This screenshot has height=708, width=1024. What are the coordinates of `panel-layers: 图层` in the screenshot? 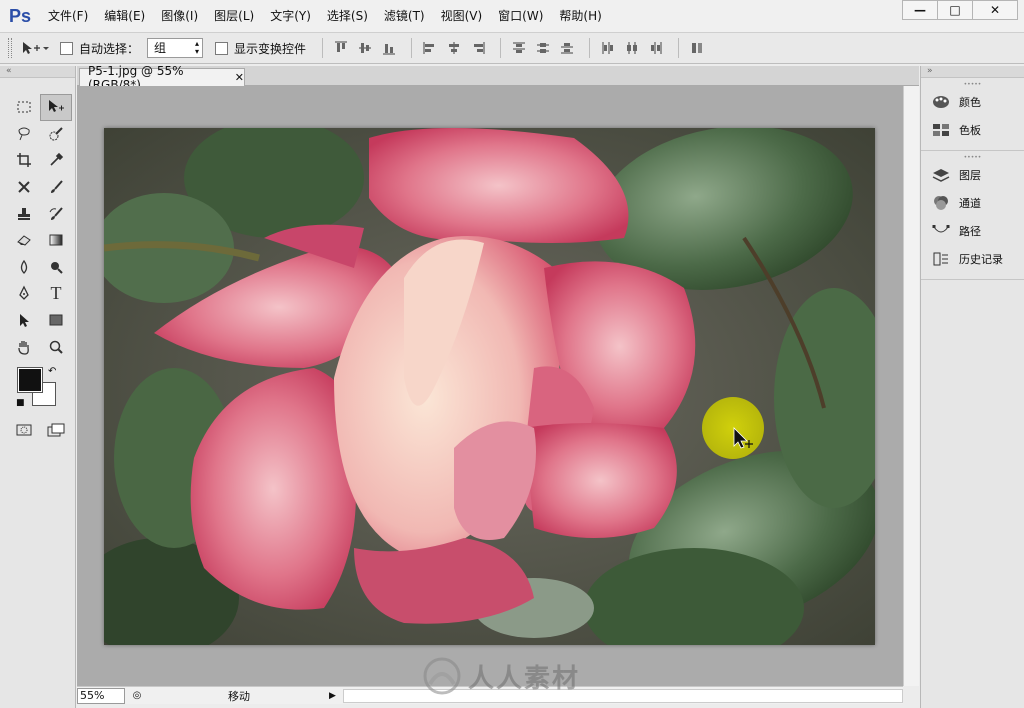 It's located at (972, 175).